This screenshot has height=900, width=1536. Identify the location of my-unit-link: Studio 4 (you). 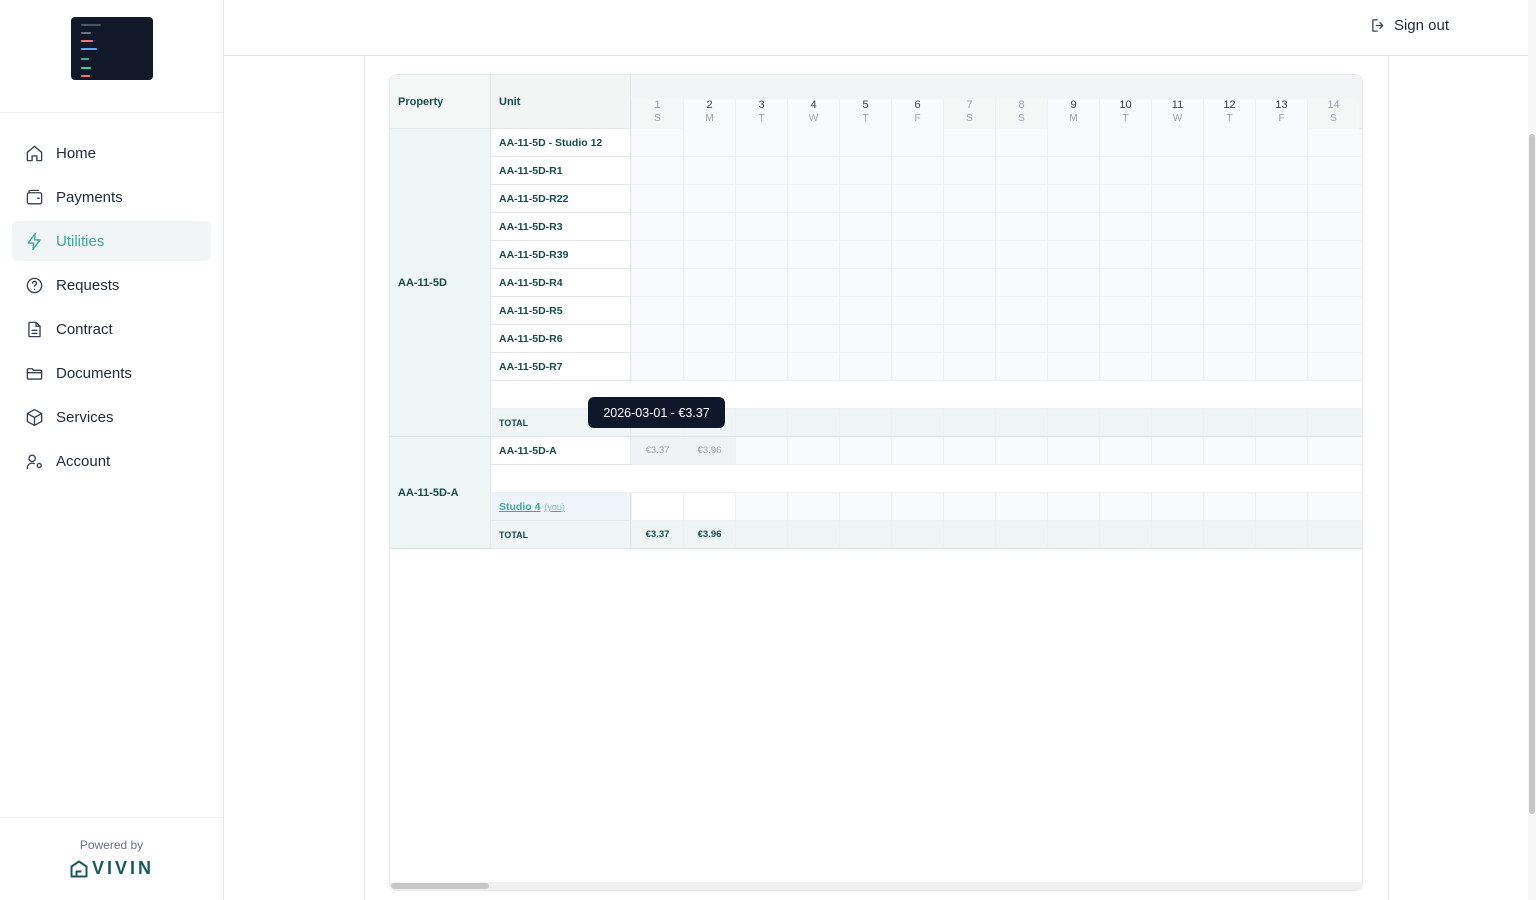
(561, 507).